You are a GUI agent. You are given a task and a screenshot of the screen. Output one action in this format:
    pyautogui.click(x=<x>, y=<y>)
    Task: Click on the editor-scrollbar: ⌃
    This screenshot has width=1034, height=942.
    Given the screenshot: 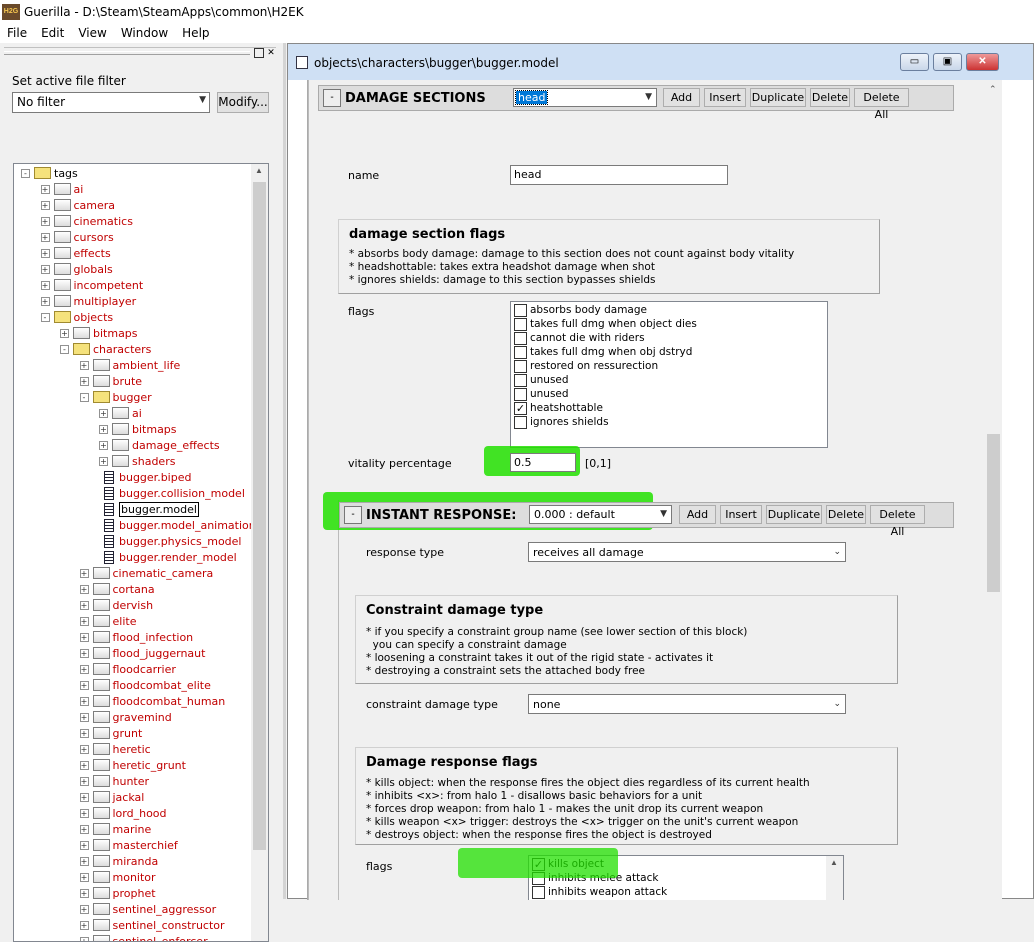 What is the action you would take?
    pyautogui.click(x=993, y=490)
    